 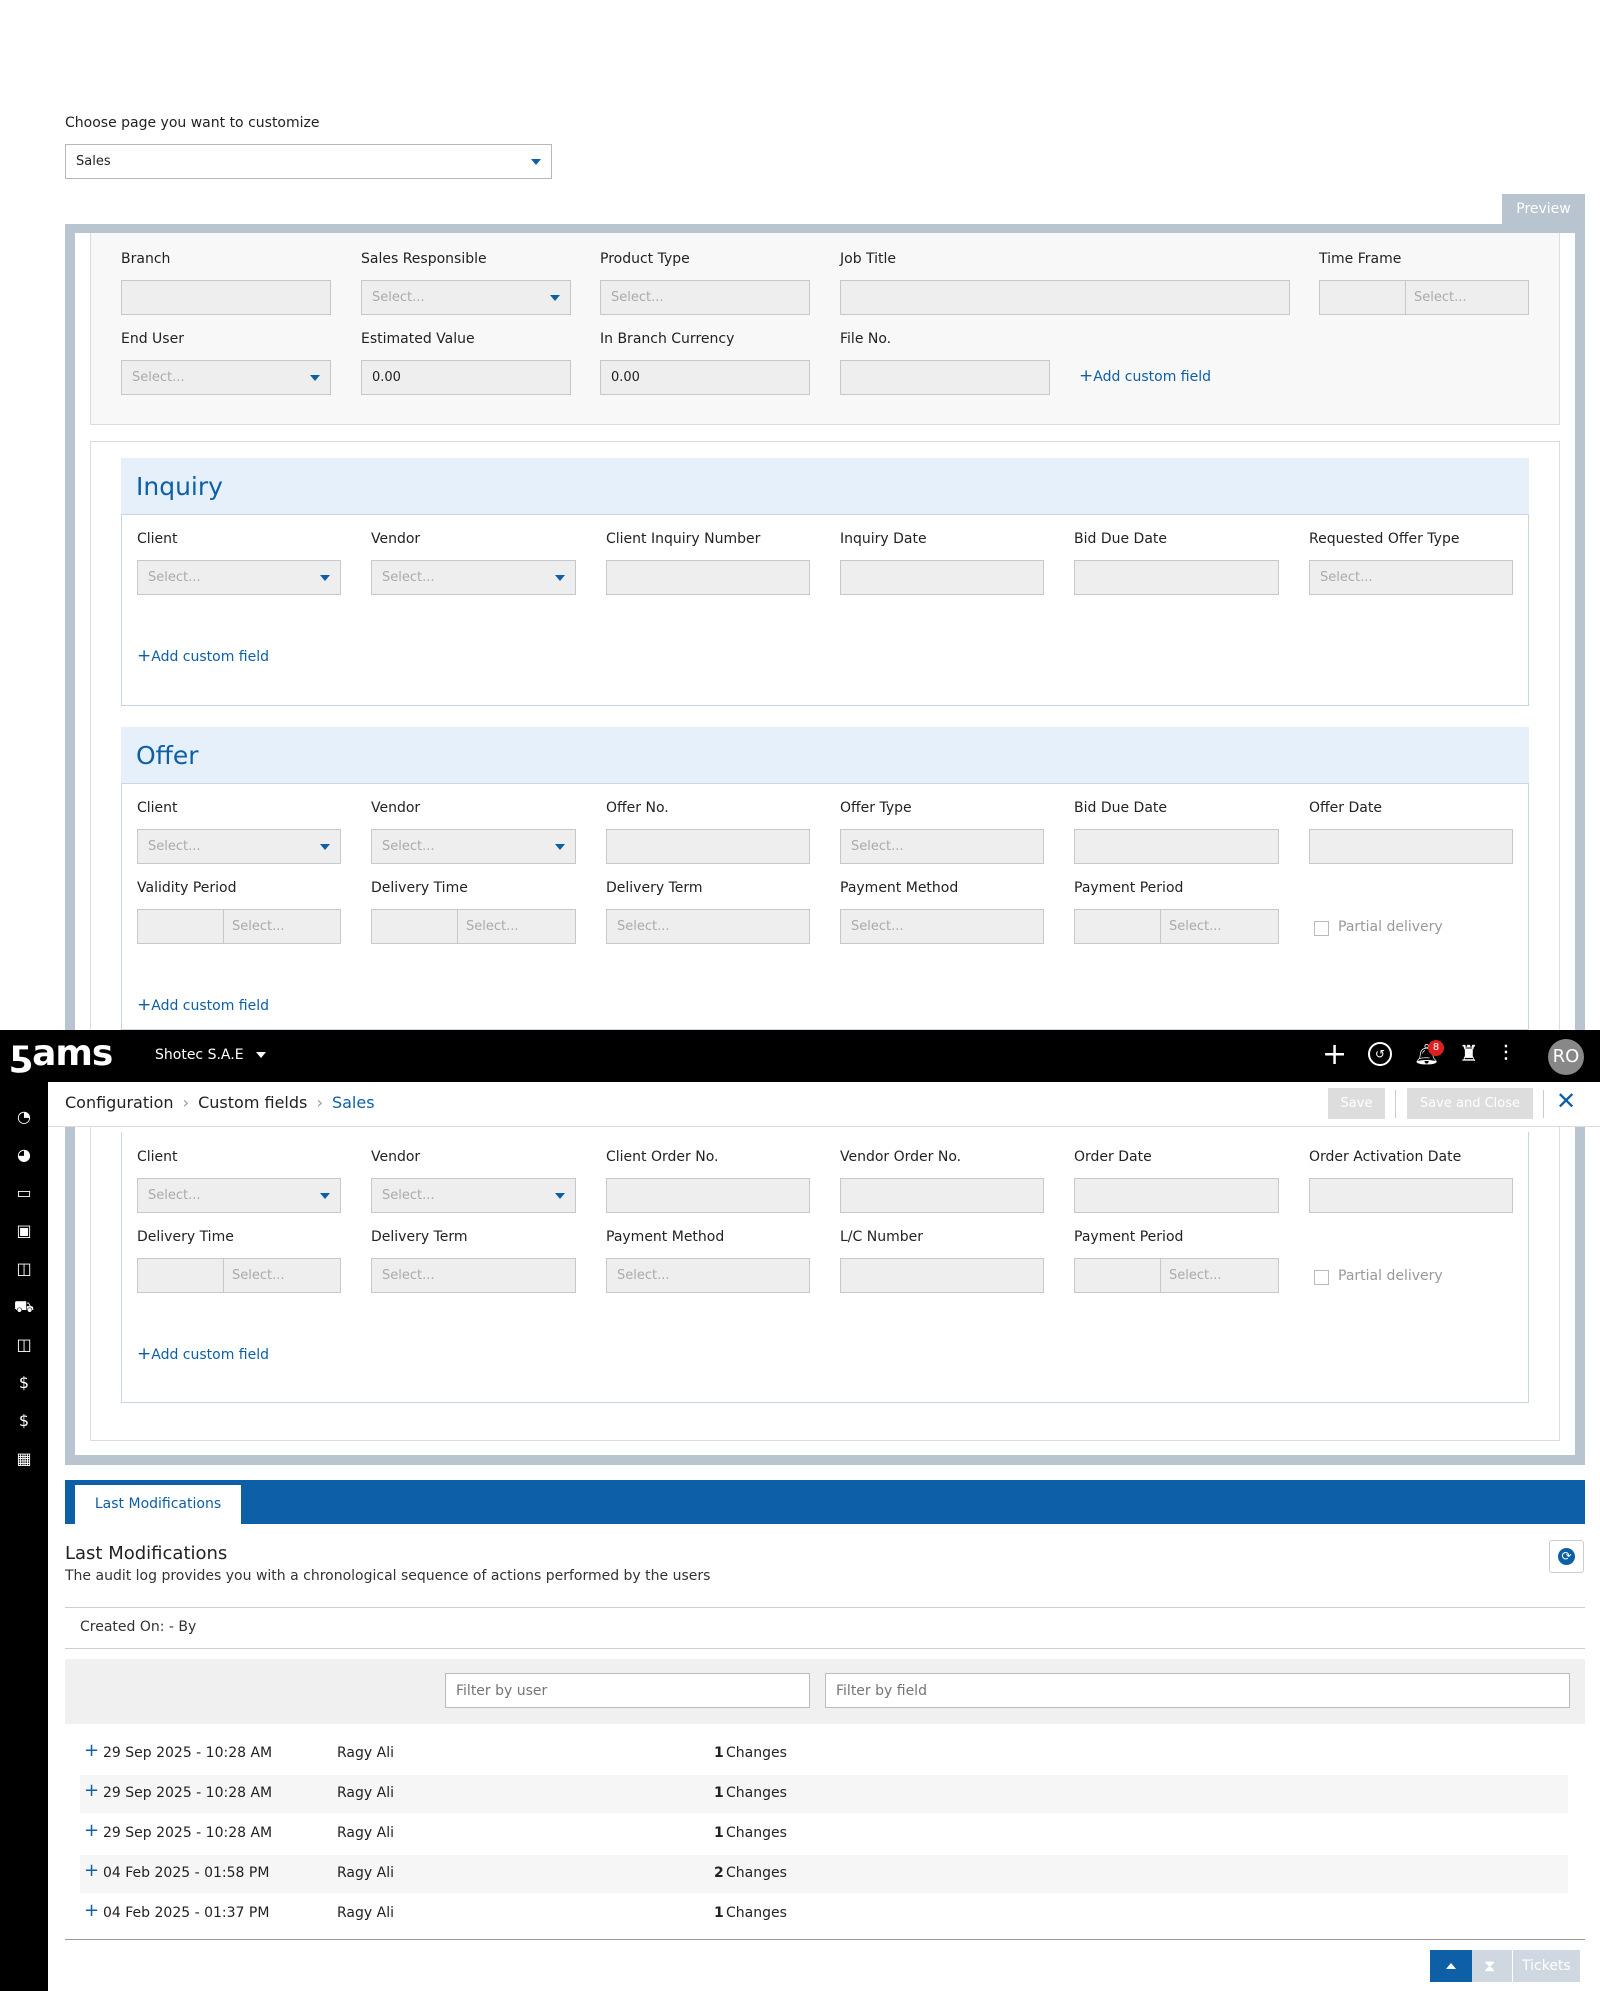 I want to click on sliders-icon: ⫶, so click(x=1506, y=1054).